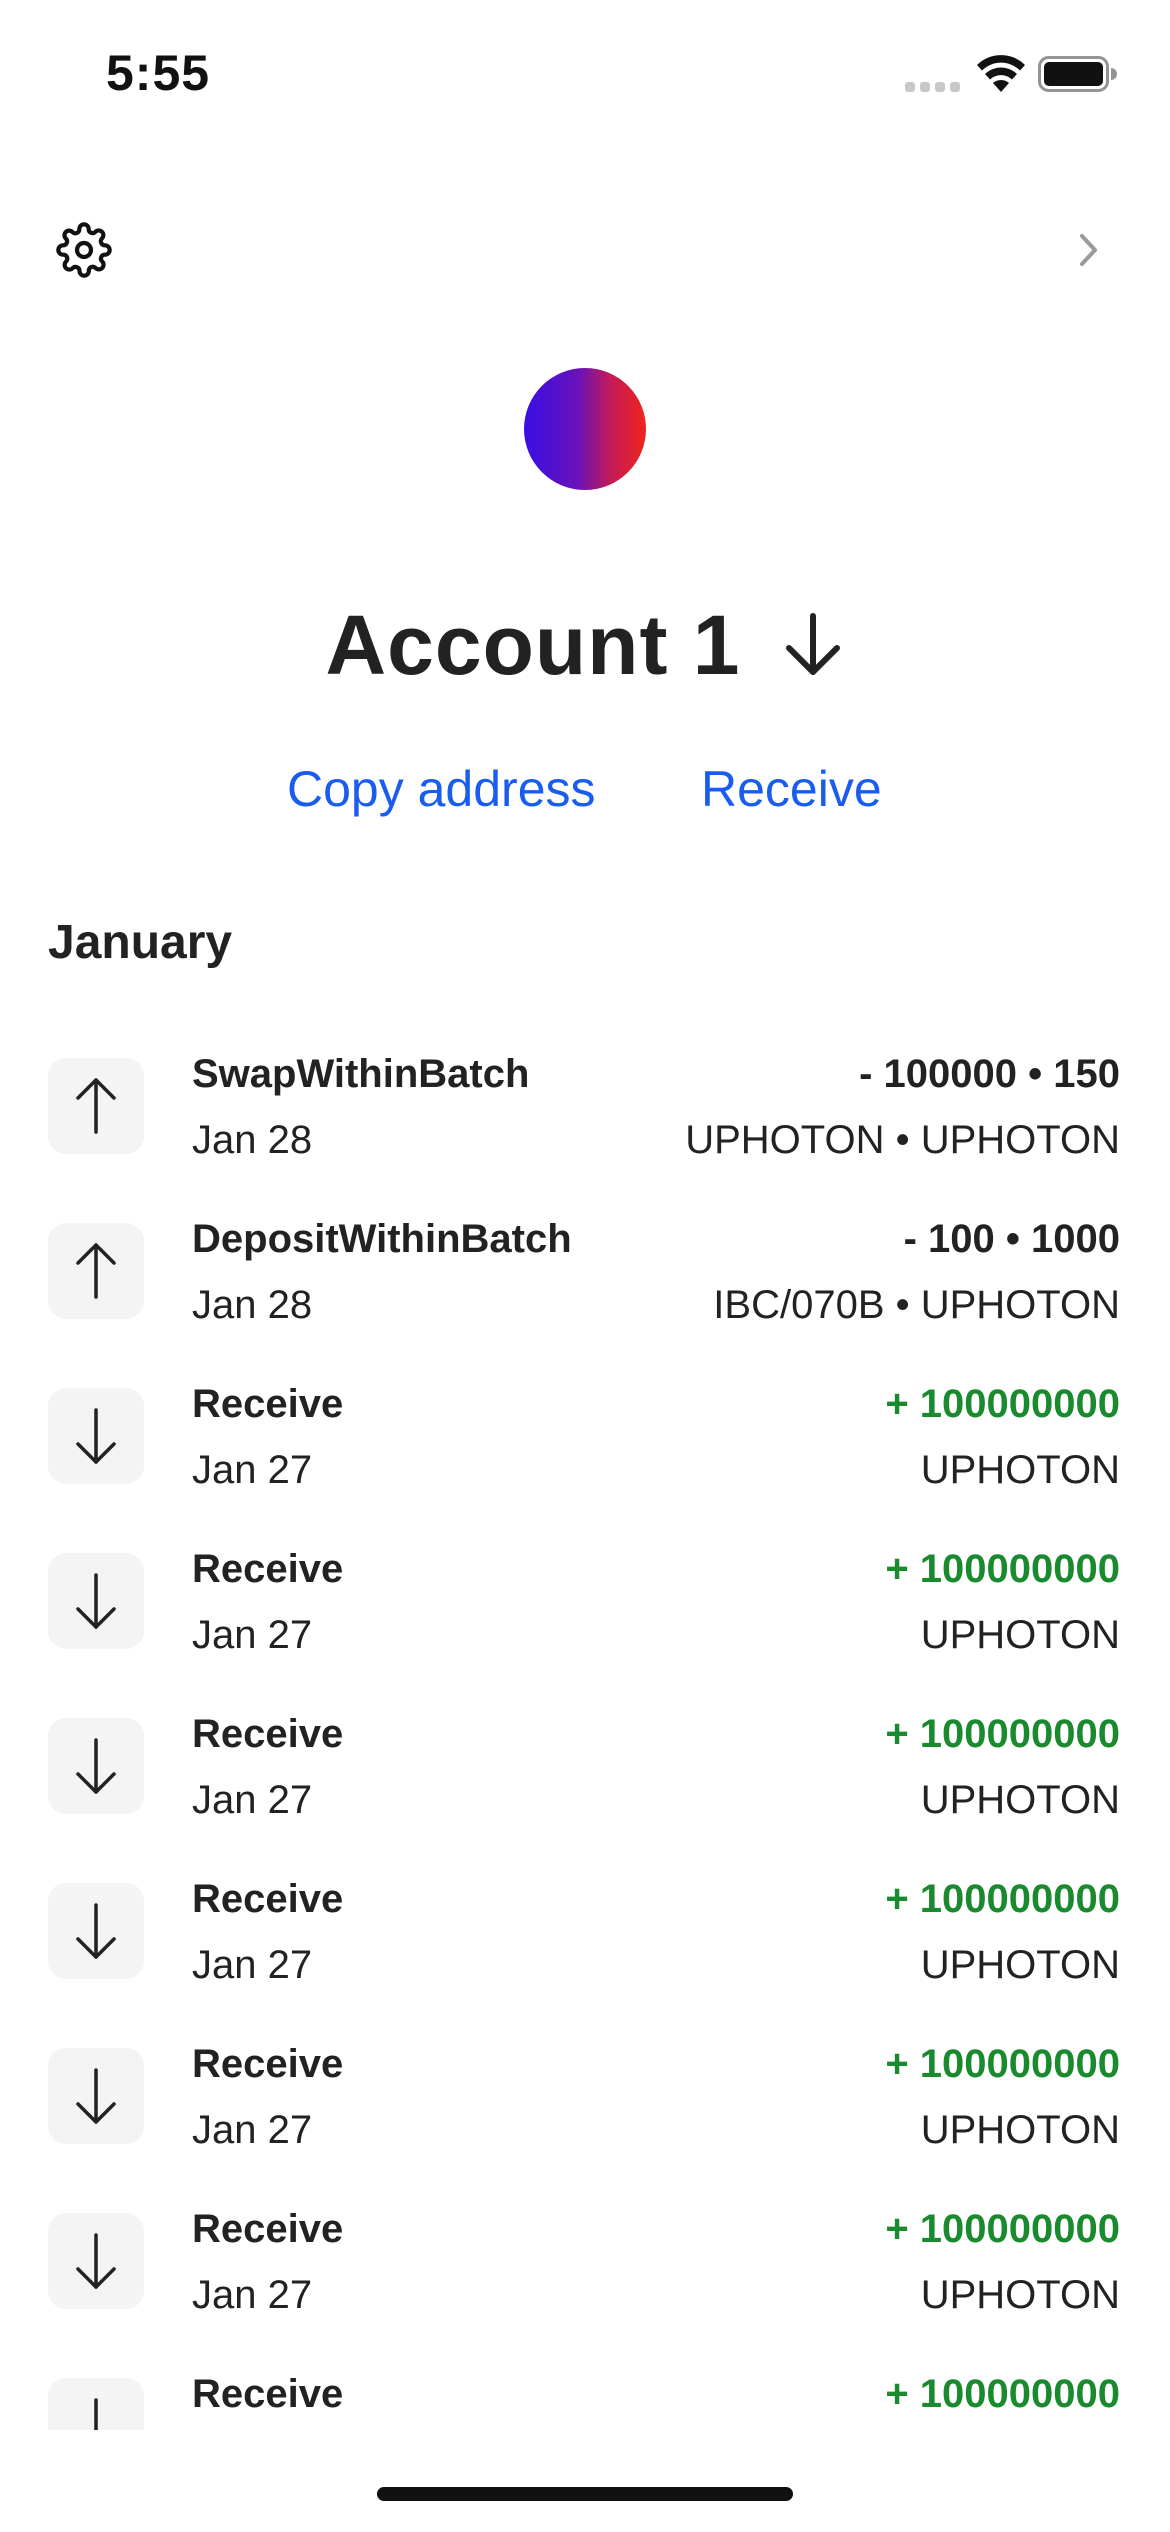  I want to click on gear-icon, so click(84, 250).